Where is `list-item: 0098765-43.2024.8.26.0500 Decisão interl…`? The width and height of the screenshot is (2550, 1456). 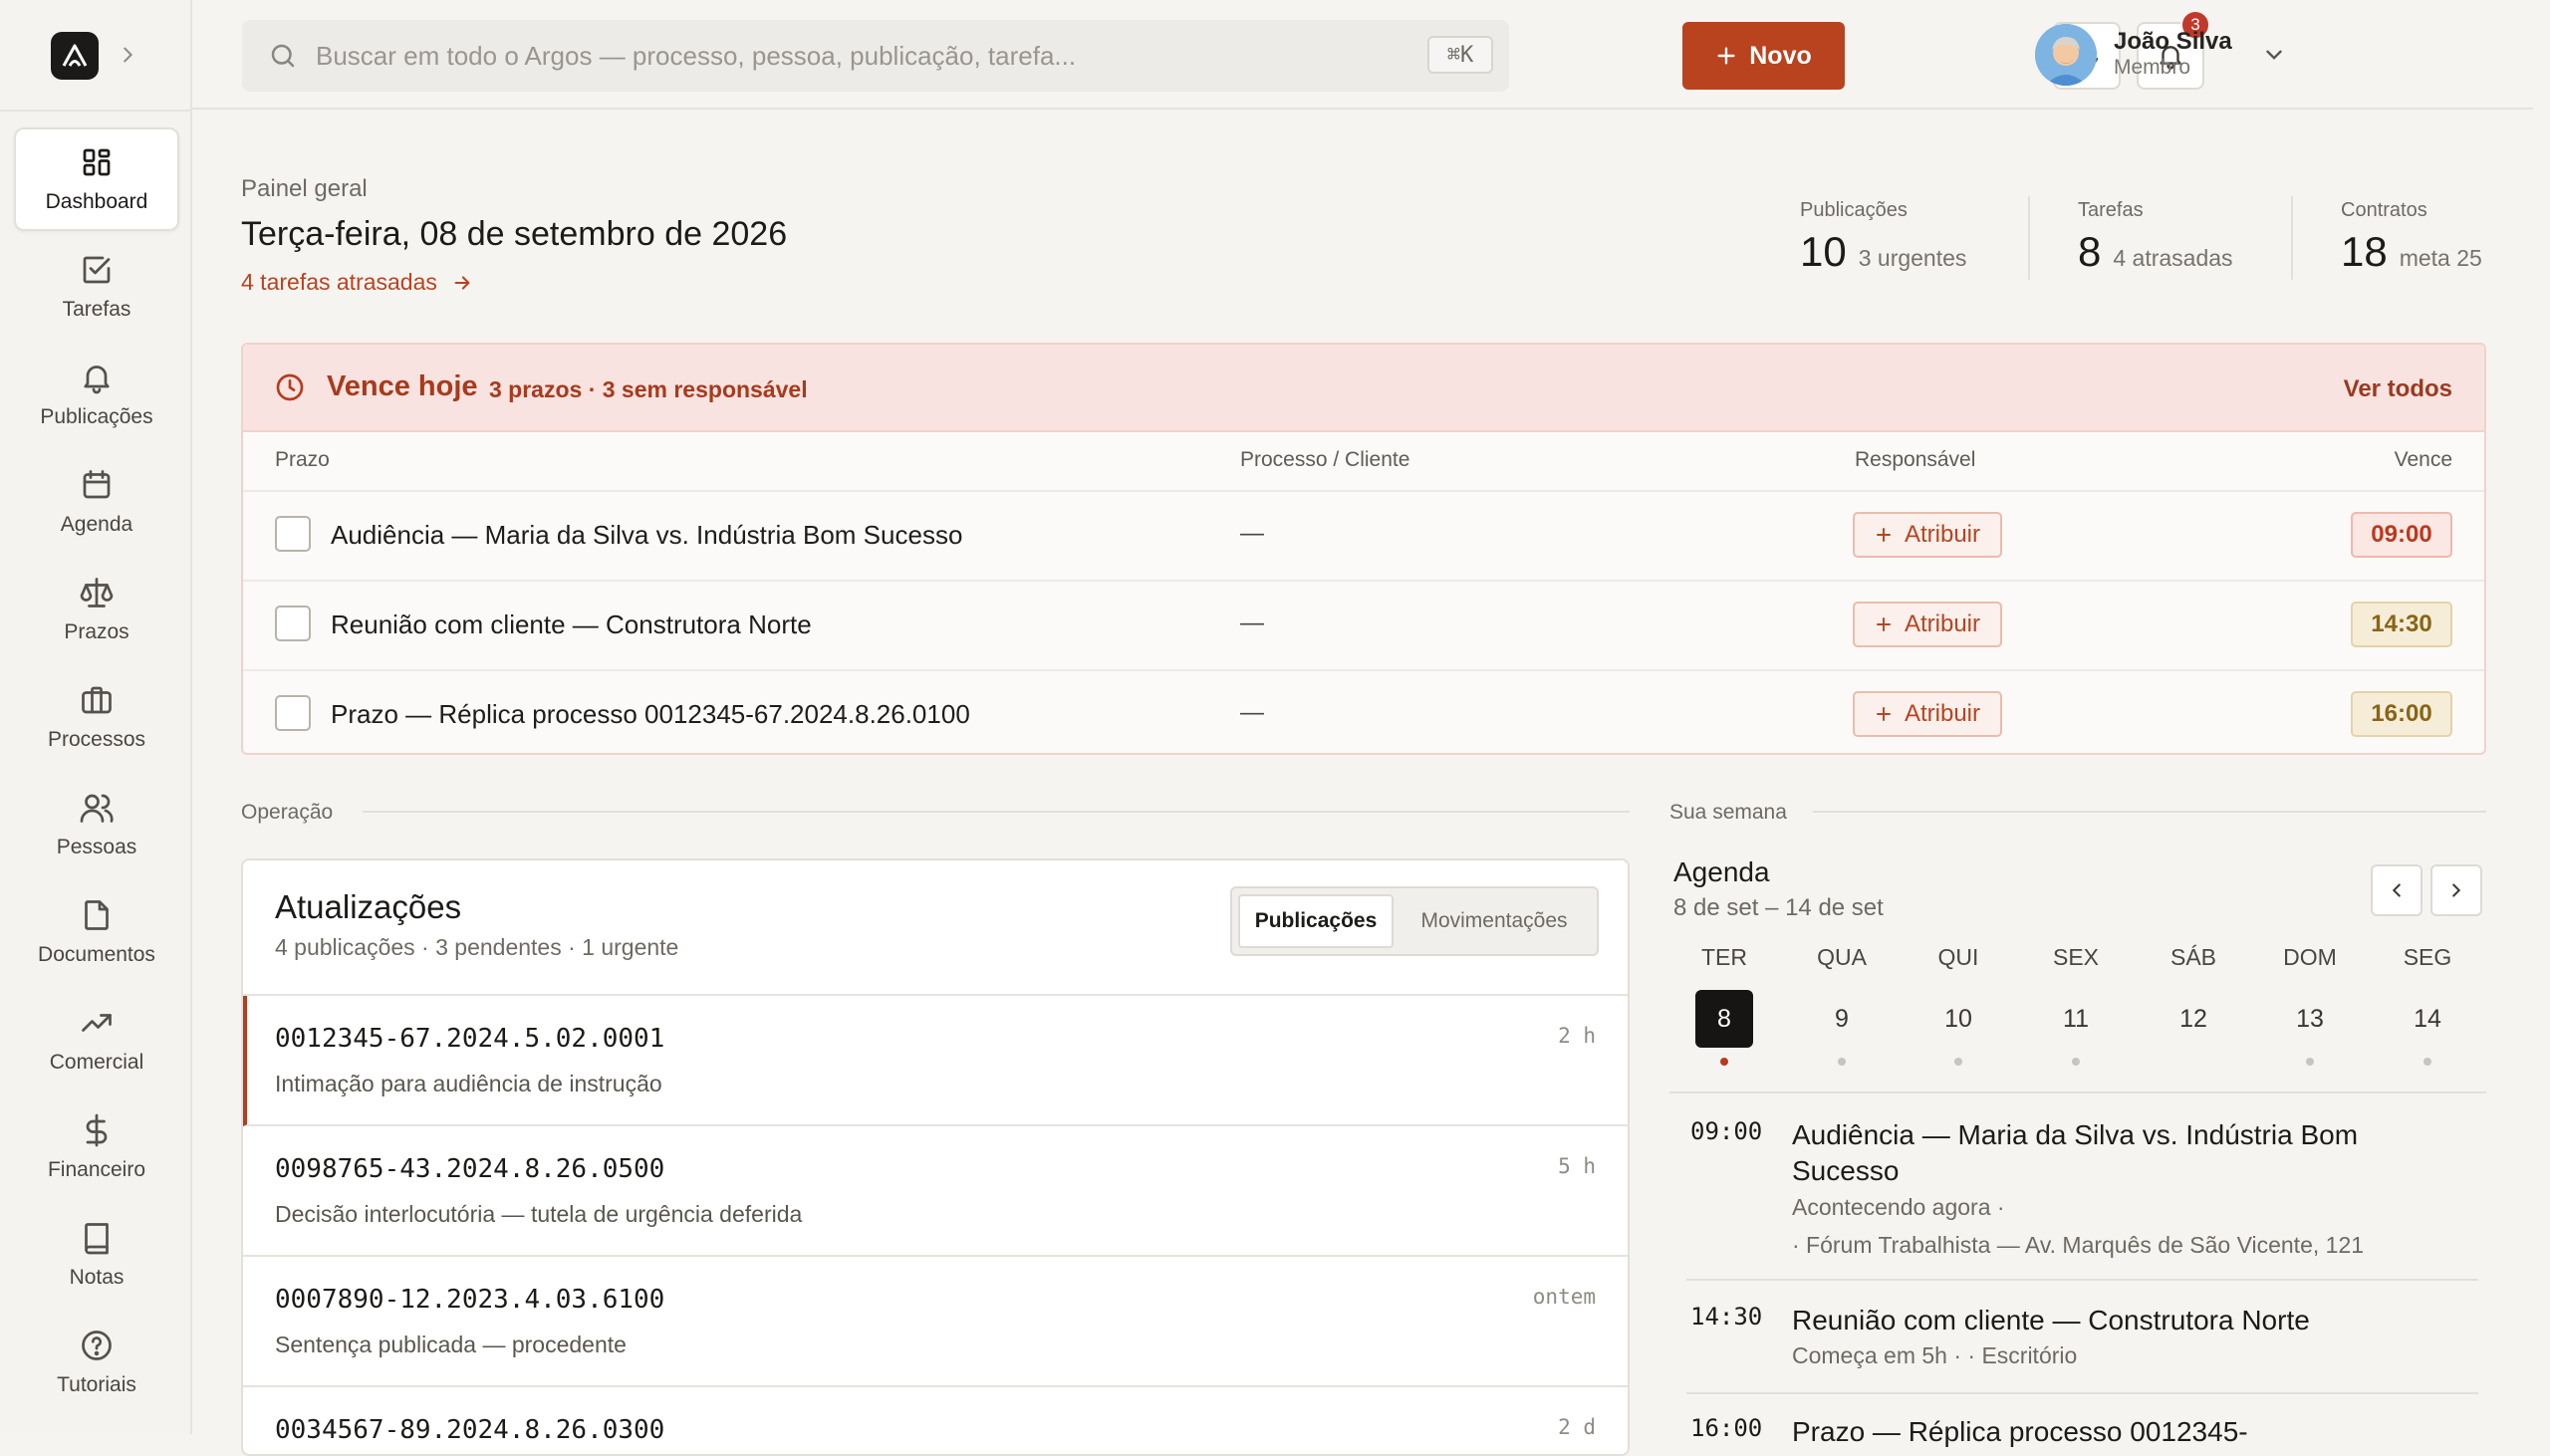 list-item: 0098765-43.2024.8.26.0500 Decisão interl… is located at coordinates (935, 1191).